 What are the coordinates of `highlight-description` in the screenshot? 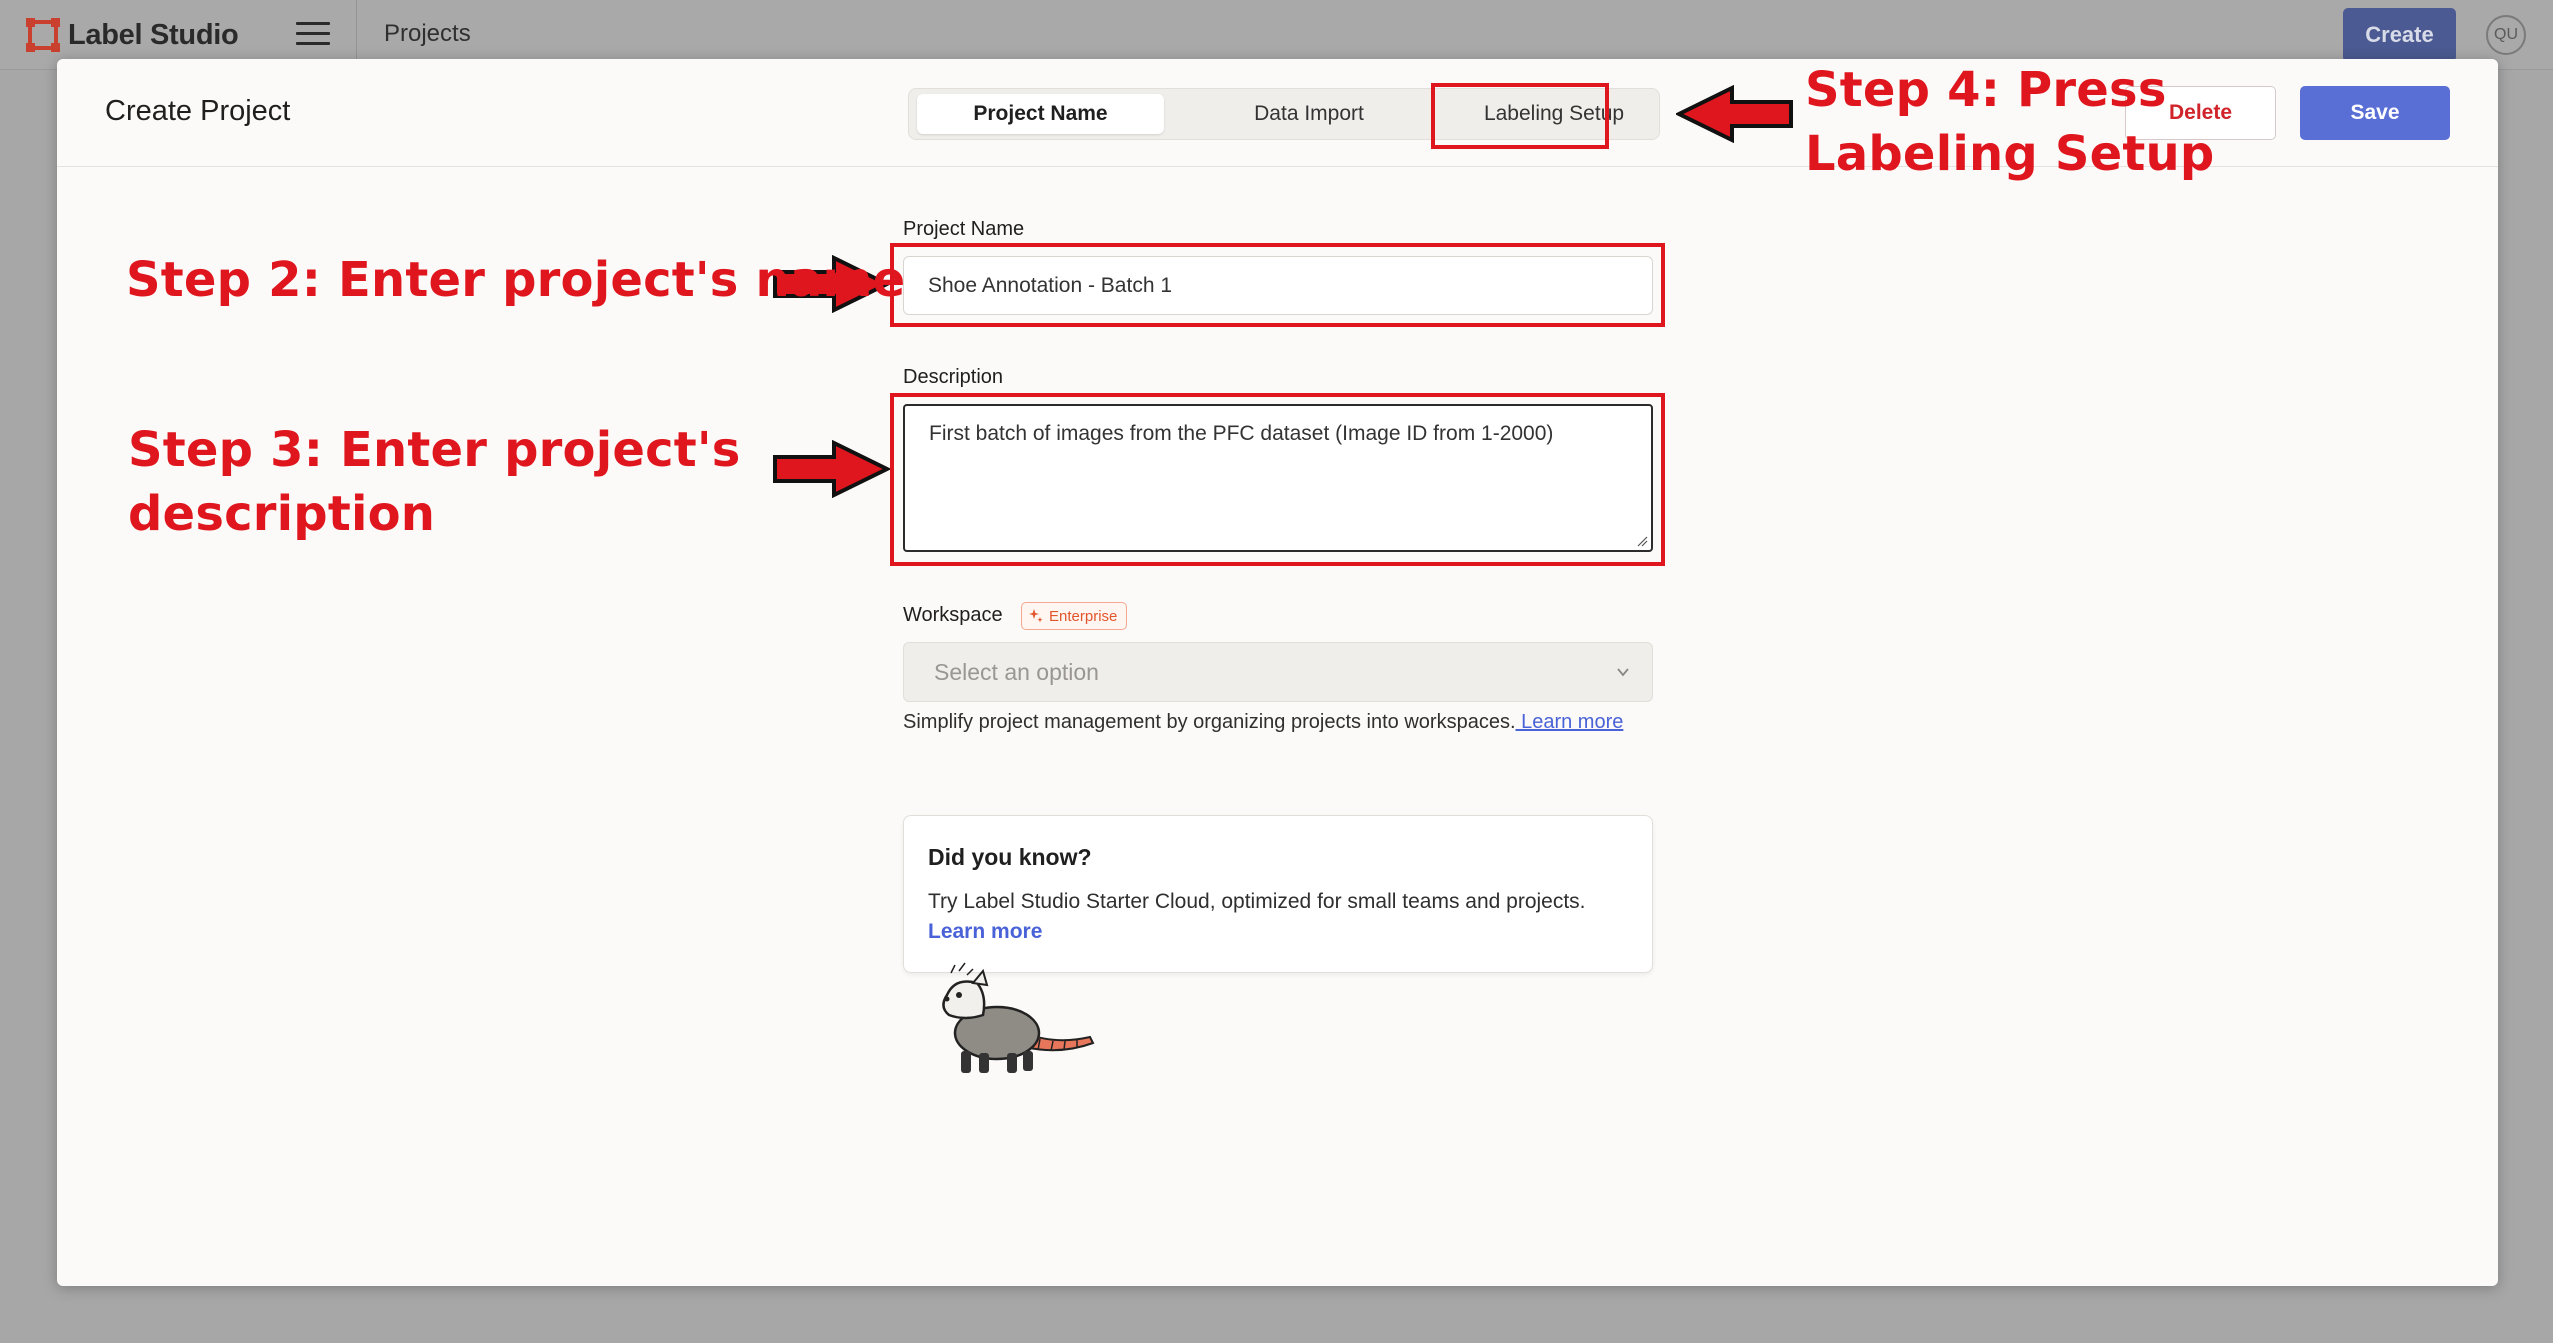 It's located at (1277, 479).